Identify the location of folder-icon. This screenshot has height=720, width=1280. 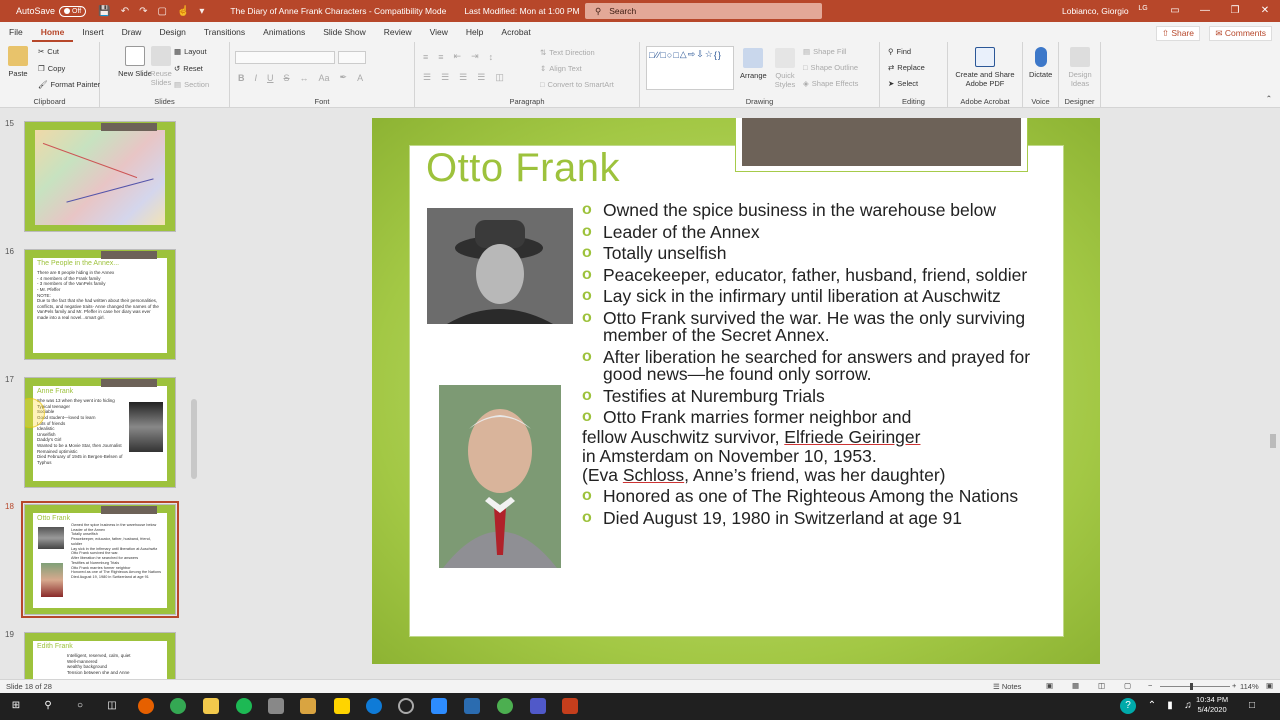
(308, 706).